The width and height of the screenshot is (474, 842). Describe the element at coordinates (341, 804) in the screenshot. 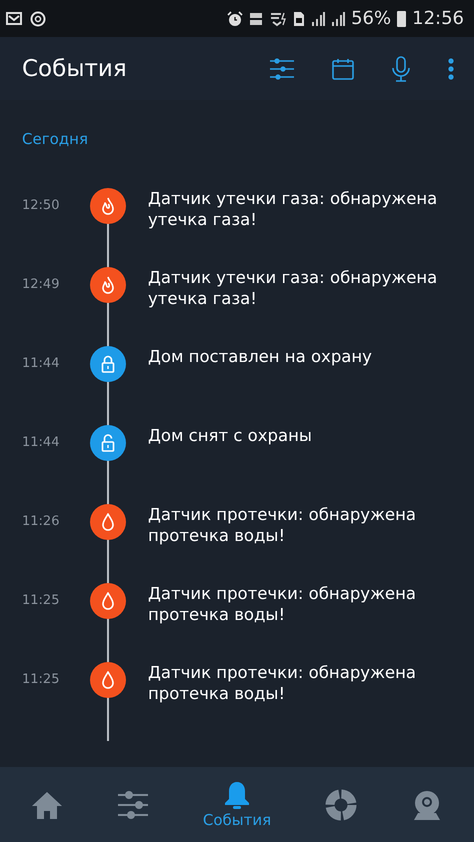

I see `ring-chart-icon` at that location.